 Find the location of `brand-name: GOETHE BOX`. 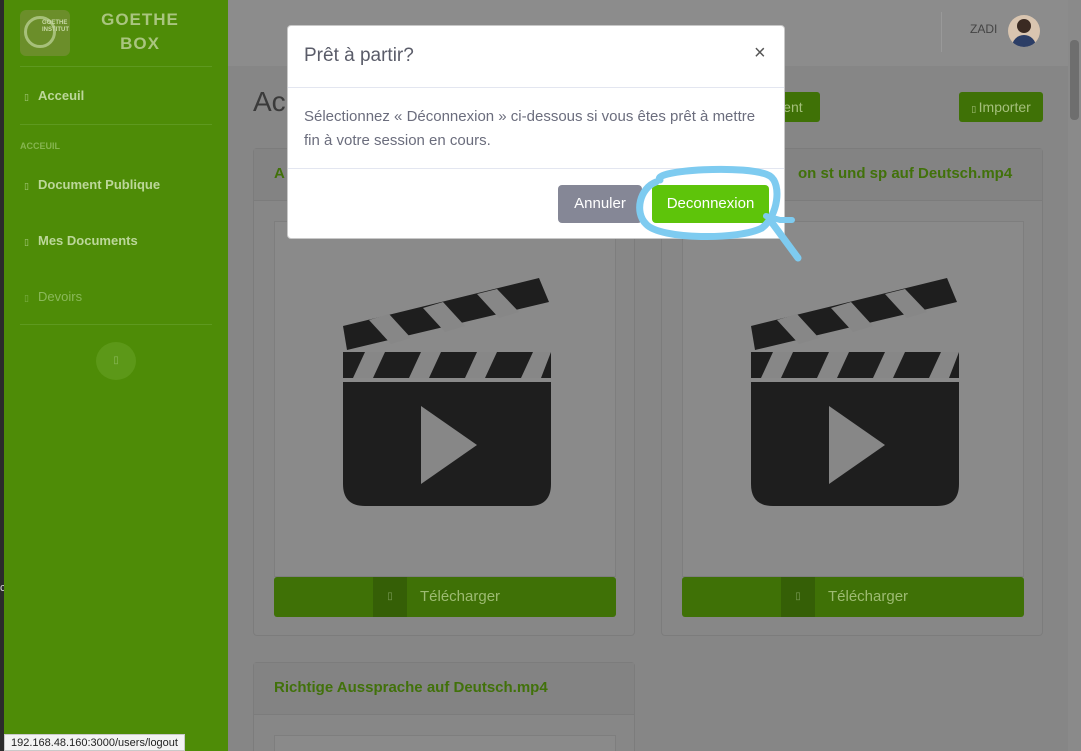

brand-name: GOETHE BOX is located at coordinates (140, 32).